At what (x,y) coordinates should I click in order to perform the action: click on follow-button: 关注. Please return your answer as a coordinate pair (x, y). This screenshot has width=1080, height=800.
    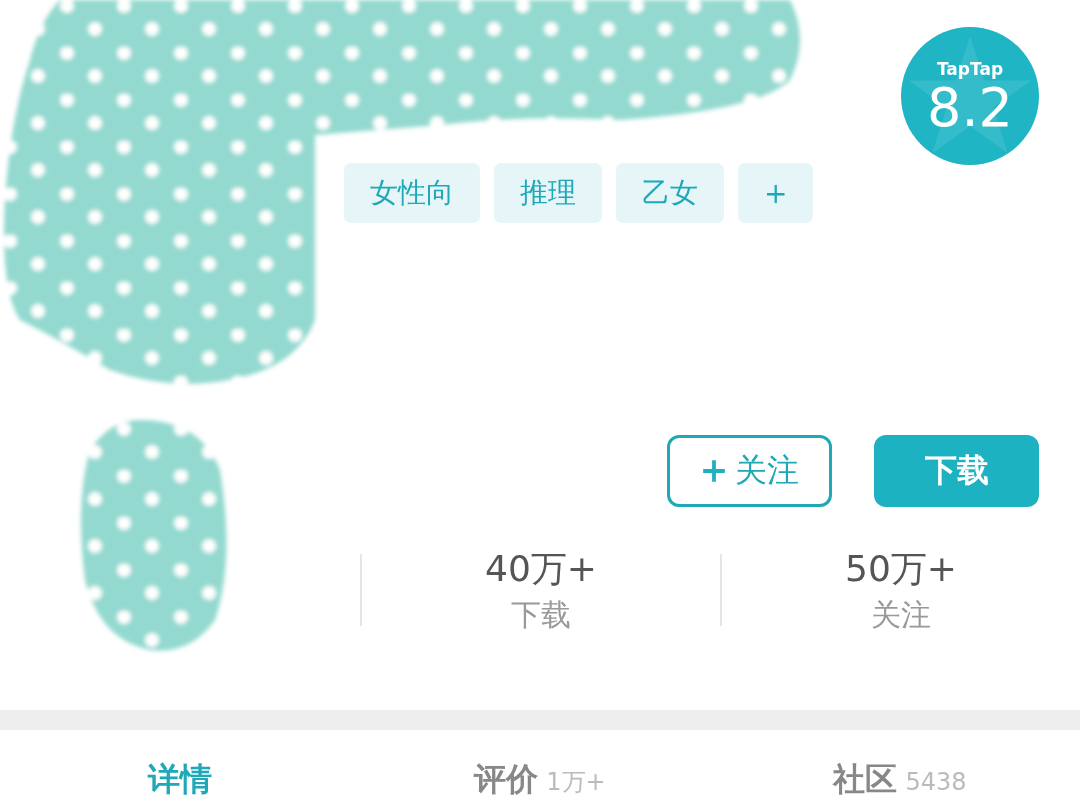
    Looking at the image, I should click on (749, 471).